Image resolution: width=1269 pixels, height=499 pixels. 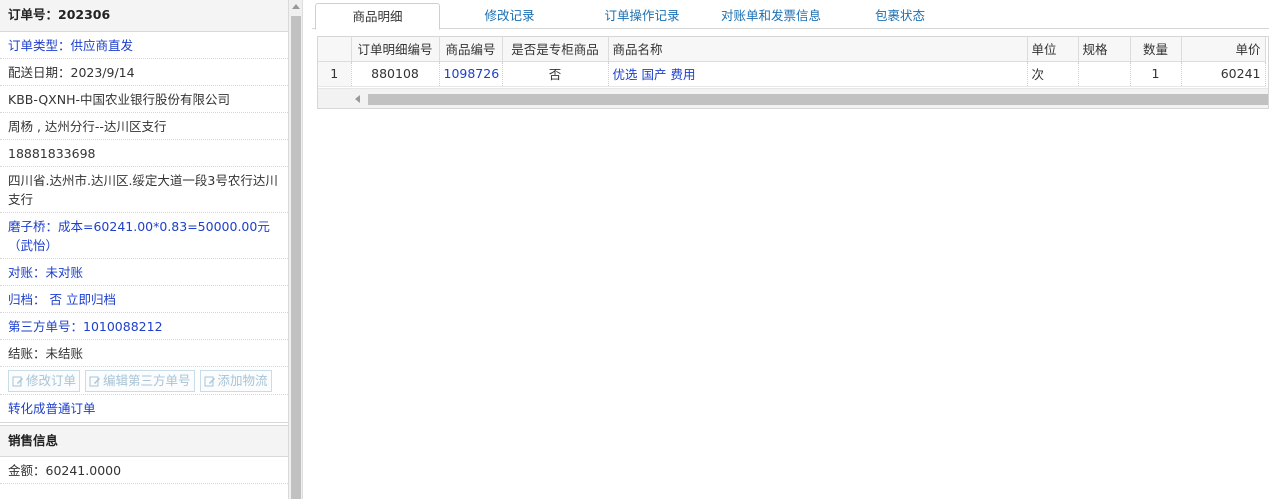 I want to click on col-header-quantity: 数量, so click(x=1156, y=49).